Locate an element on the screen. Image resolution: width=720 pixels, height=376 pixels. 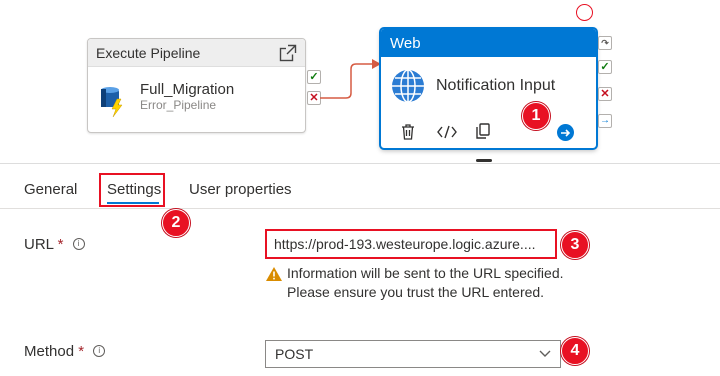
execute-pipeline-header: Execute Pipeline is located at coordinates (196, 53).